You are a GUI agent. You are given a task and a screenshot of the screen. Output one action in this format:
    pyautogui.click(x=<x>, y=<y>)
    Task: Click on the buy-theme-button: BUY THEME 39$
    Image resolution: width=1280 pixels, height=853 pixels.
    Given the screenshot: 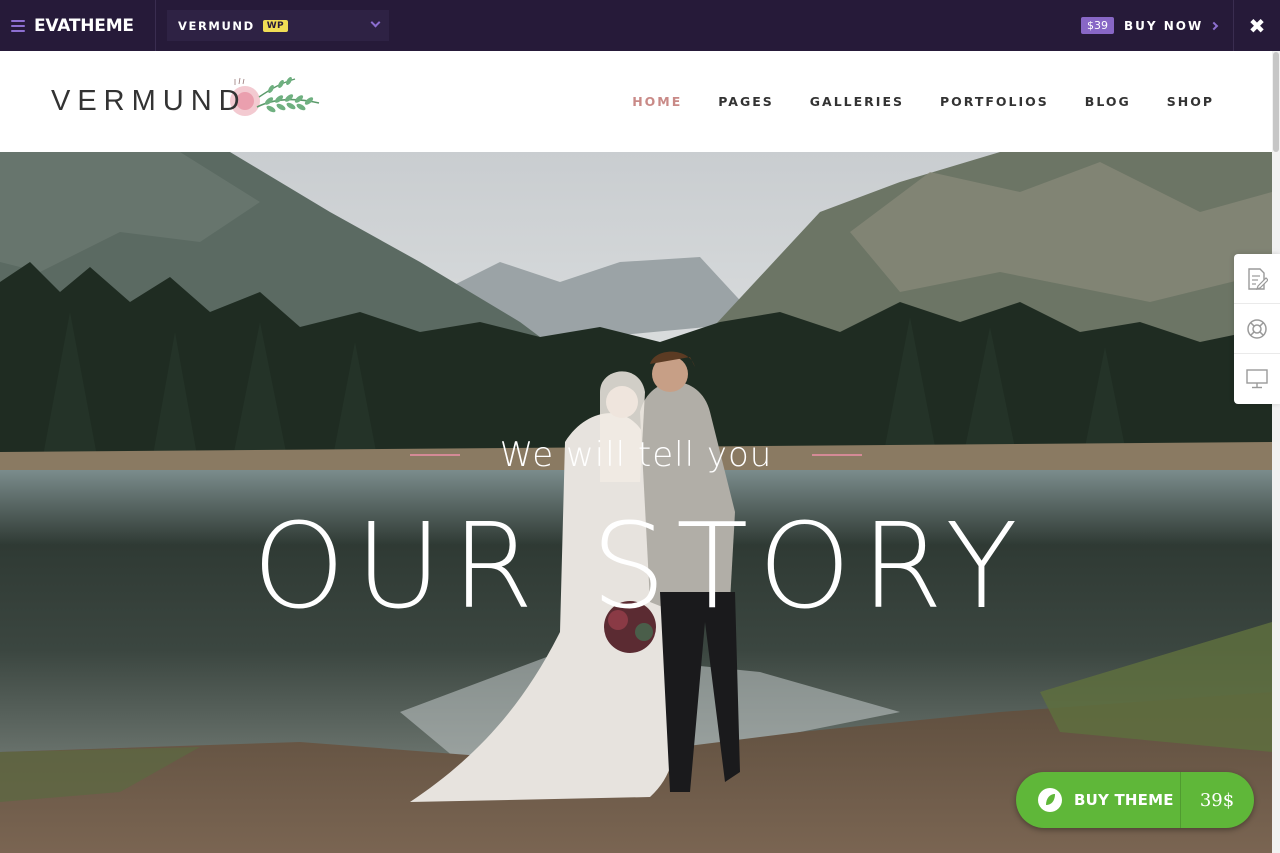 What is the action you would take?
    pyautogui.click(x=1135, y=800)
    